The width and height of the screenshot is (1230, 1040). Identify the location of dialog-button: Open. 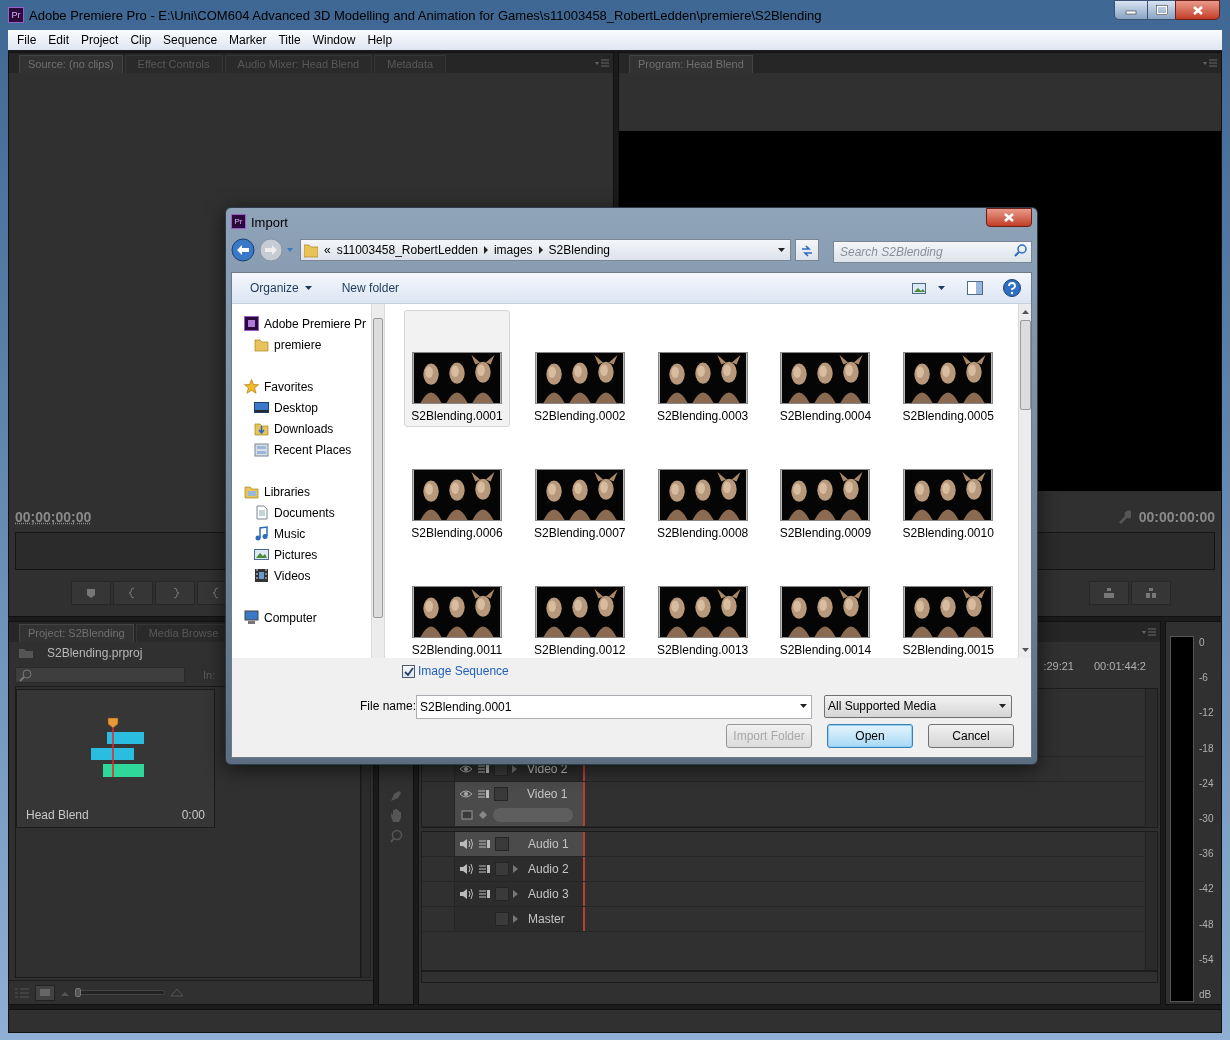
(870, 736).